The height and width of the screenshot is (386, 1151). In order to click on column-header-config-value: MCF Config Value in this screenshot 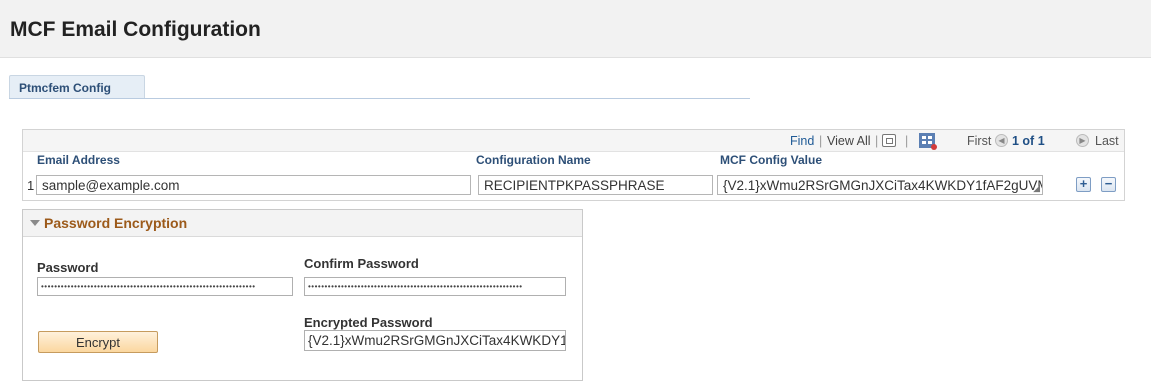, I will do `click(771, 160)`.